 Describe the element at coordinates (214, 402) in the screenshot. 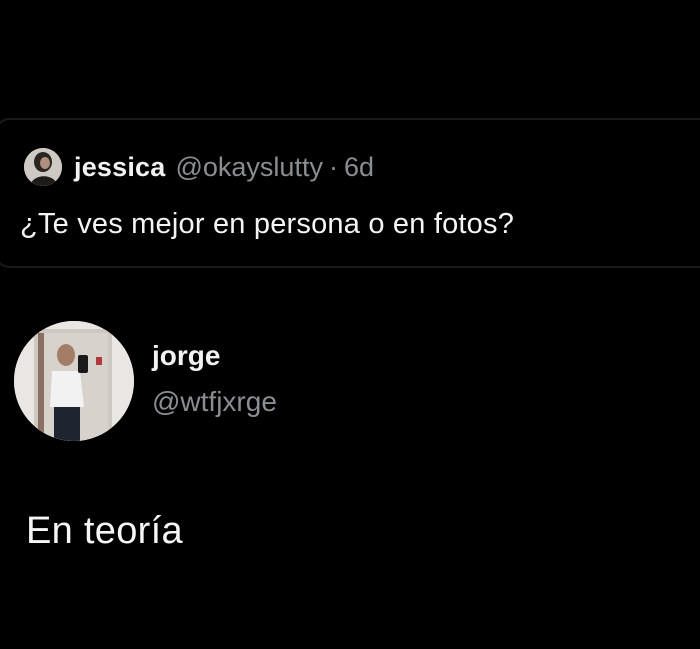

I see `reply-author-handle: @wtfjxrge` at that location.